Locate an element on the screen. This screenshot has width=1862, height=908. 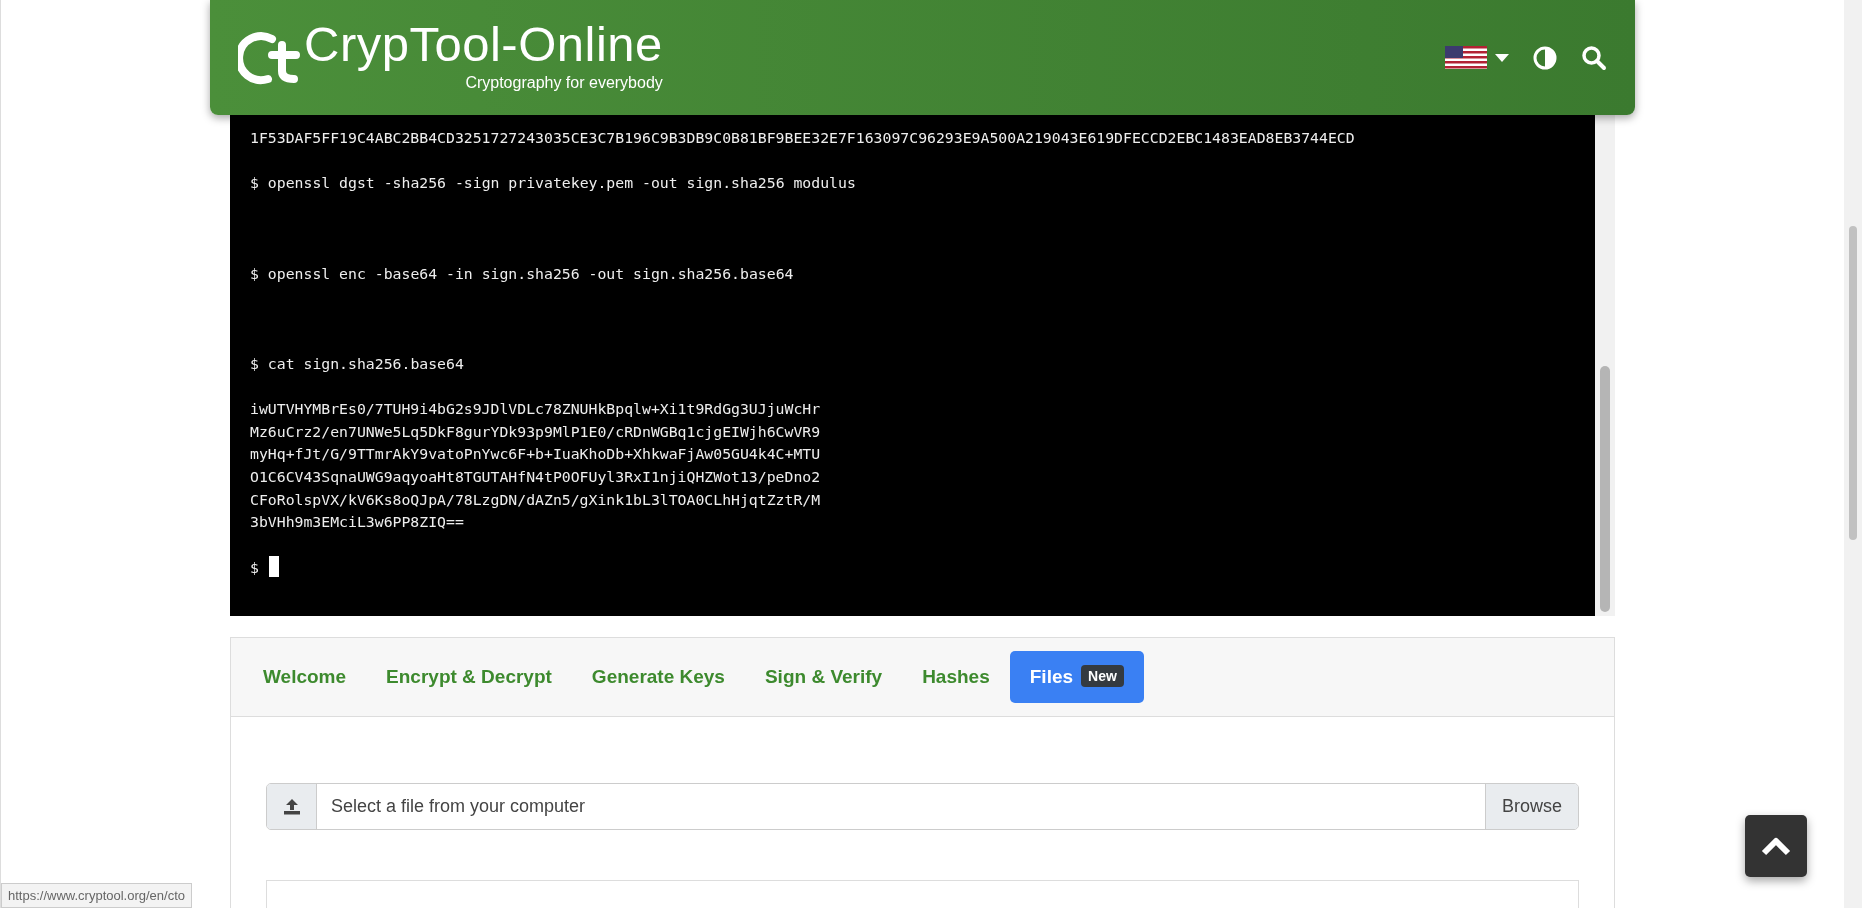
terminal-output: CFoRolspVX/kV6Ks8oQJpA/78LzgDN/dAZn5/gXink1bL3lTOA0CLhHjqtZztR/M is located at coordinates (535, 499).